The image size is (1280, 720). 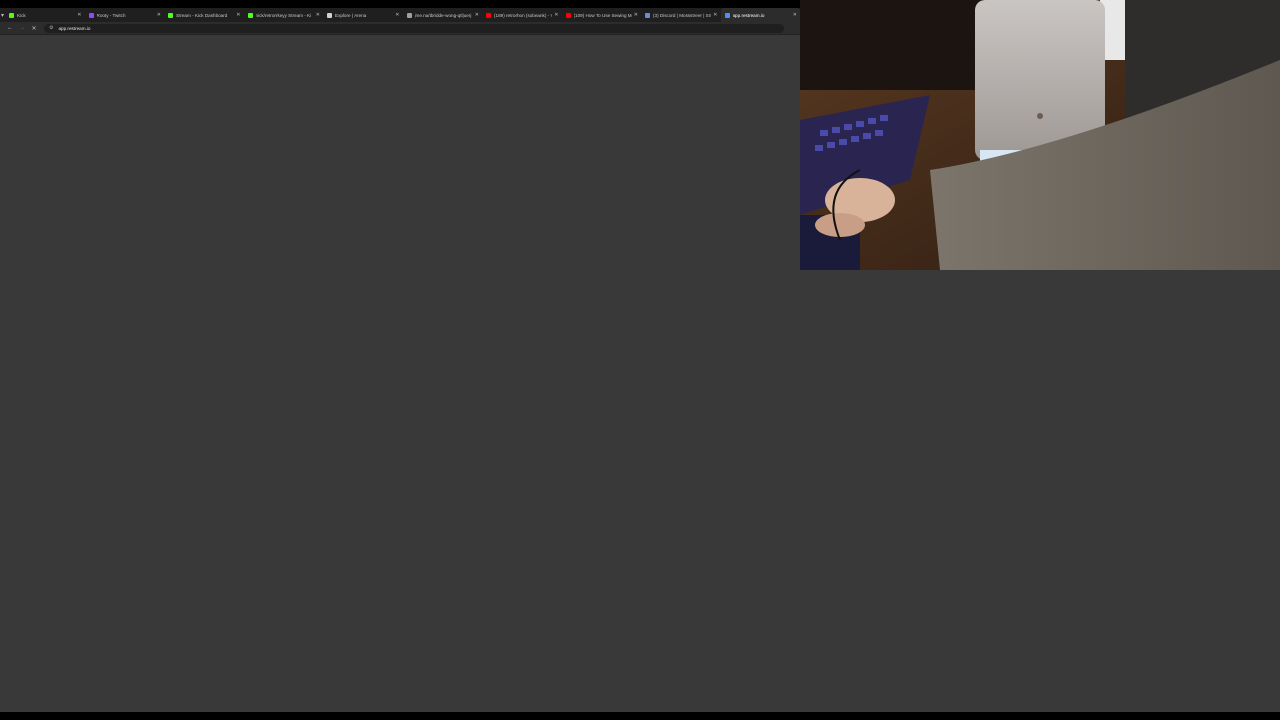 I want to click on browser-tab: (109) How To Use Sewing Ma ✕, so click(x=602, y=15).